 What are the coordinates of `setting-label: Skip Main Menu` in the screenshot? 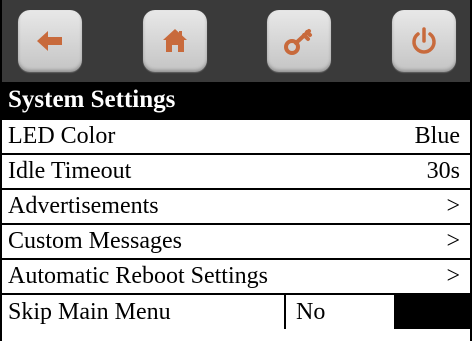 It's located at (144, 312).